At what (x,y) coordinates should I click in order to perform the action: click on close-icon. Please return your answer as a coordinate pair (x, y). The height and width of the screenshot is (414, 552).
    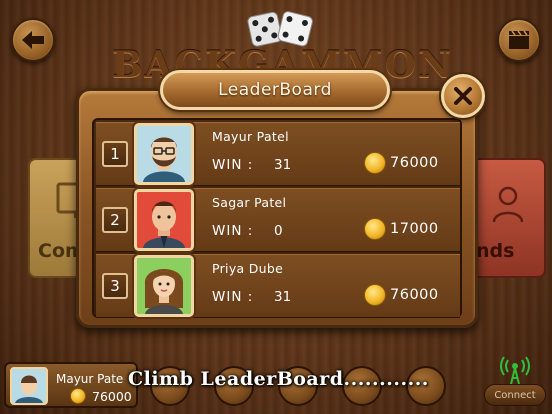
    Looking at the image, I should click on (463, 96).